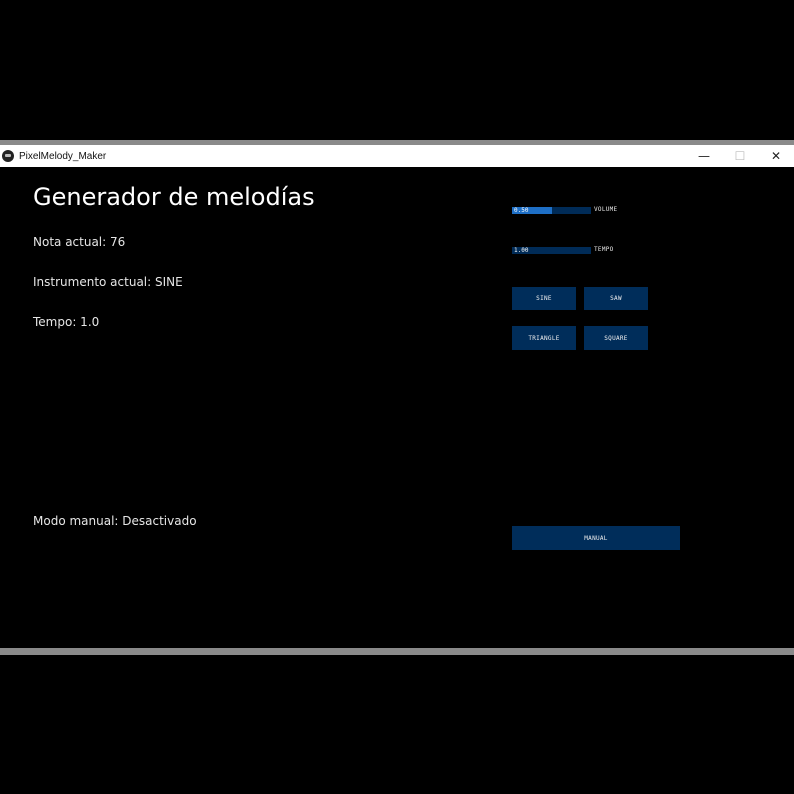 This screenshot has width=794, height=794. Describe the element at coordinates (551, 210) in the screenshot. I see `volume-slider: 0.50` at that location.